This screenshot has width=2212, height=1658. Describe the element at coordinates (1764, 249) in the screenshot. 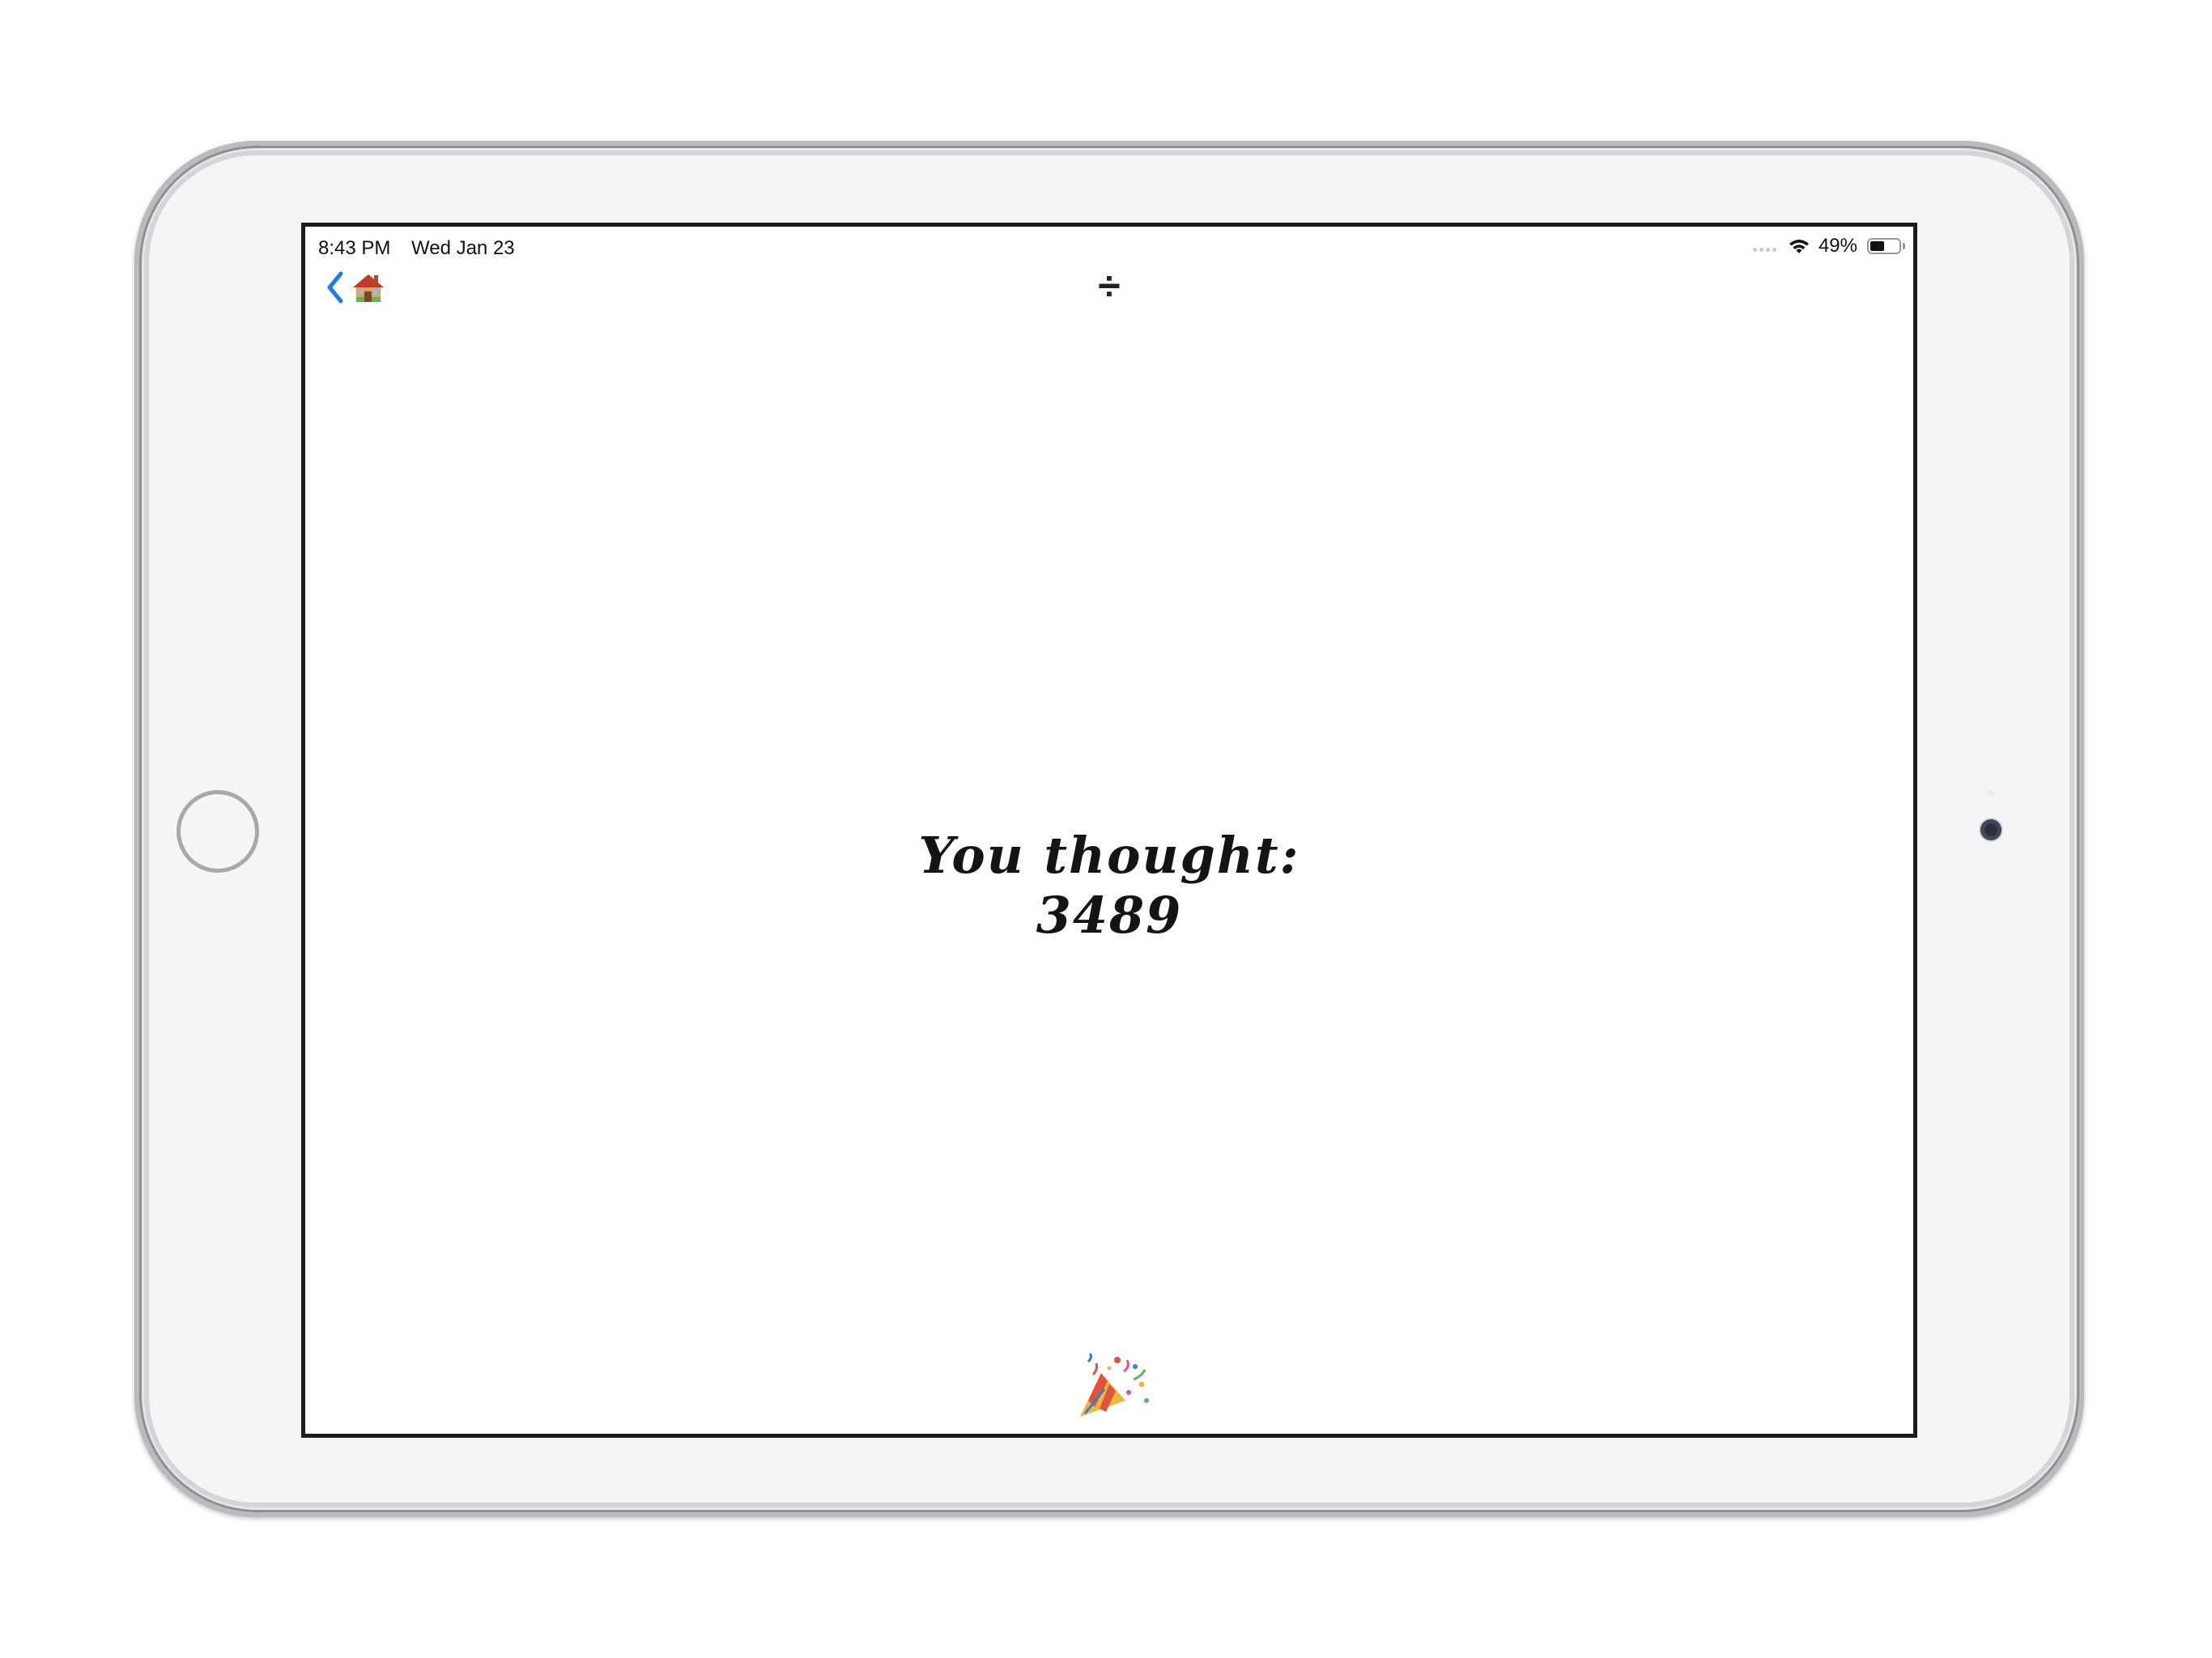

I see `cellular-signal-icon` at that location.